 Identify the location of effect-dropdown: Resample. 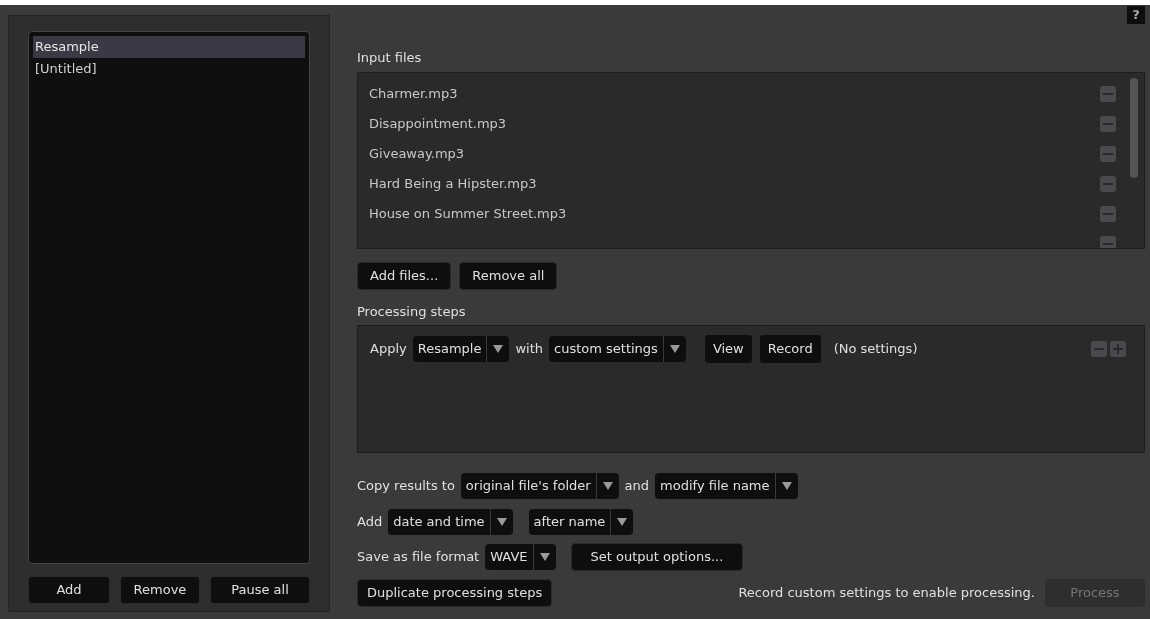
(461, 349).